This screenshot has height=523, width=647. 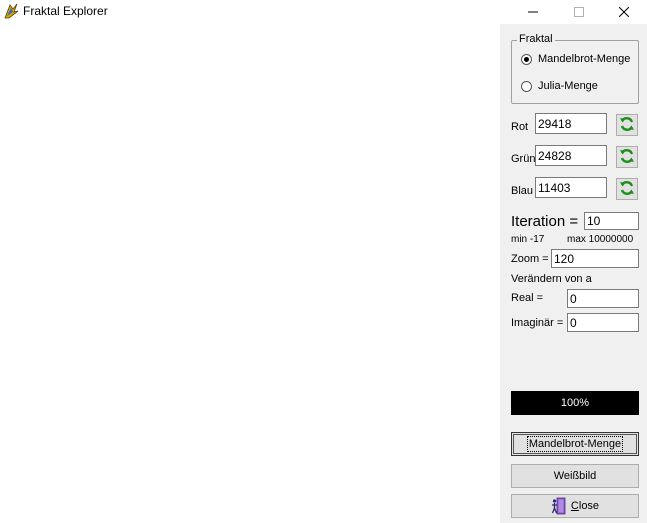 What do you see at coordinates (522, 191) in the screenshot?
I see `blau-label: Blau` at bounding box center [522, 191].